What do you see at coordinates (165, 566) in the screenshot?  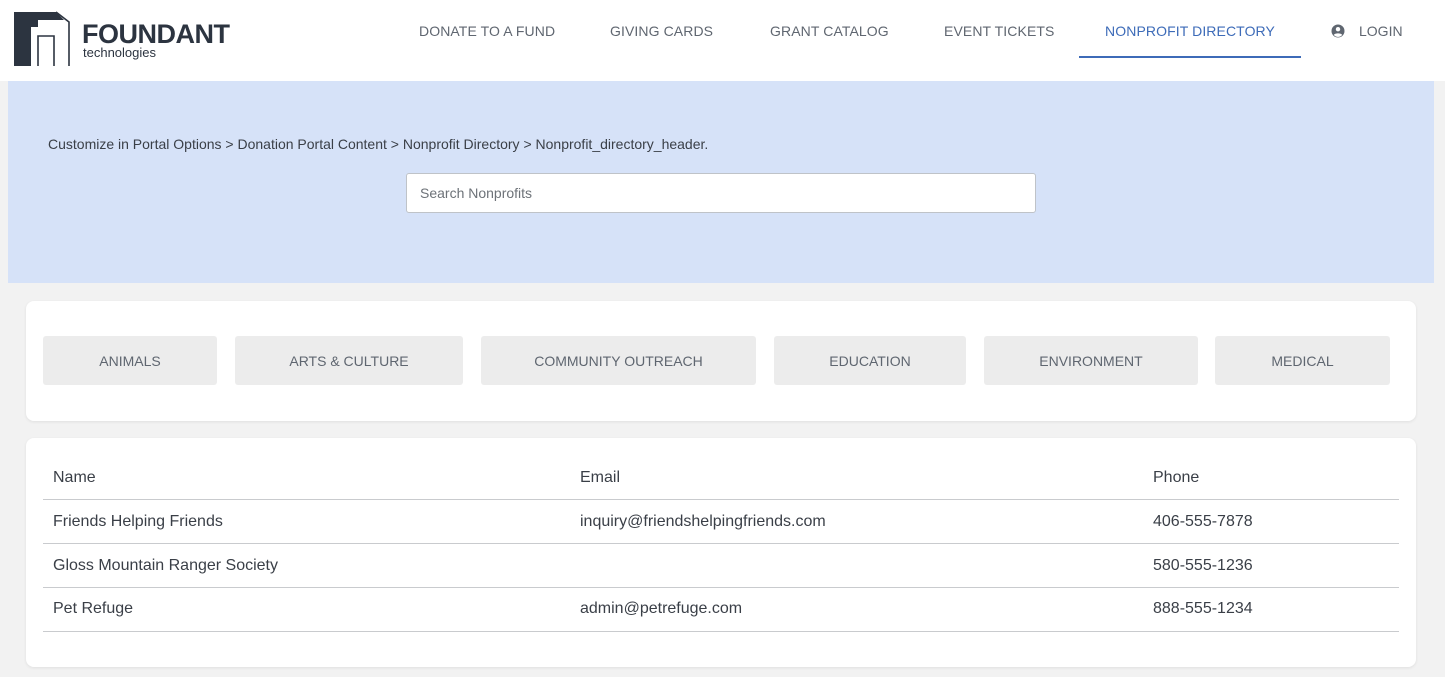 I see `nonprofit-name-link: Gloss Mountain Ranger Society` at bounding box center [165, 566].